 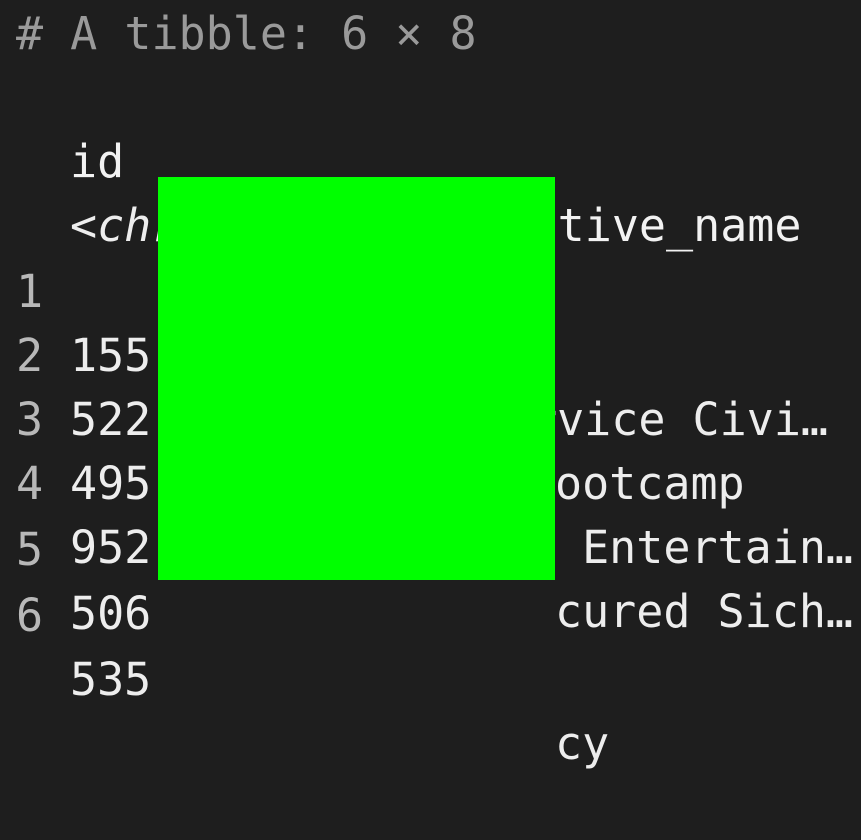 What do you see at coordinates (246, 33) in the screenshot?
I see `tibble-summary-comment: # A tibble: 6 × 8` at bounding box center [246, 33].